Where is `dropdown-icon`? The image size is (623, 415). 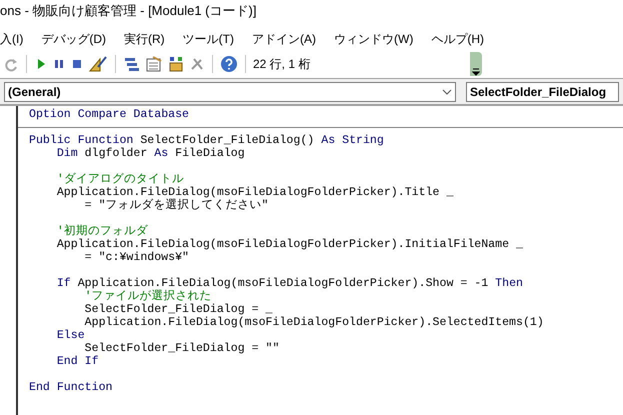 dropdown-icon is located at coordinates (476, 72).